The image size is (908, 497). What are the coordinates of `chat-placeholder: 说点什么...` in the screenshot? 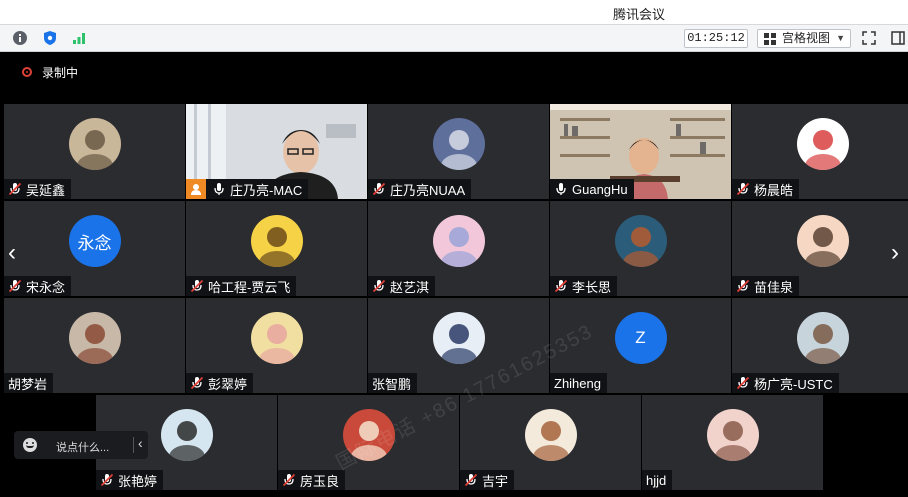 It's located at (83, 448).